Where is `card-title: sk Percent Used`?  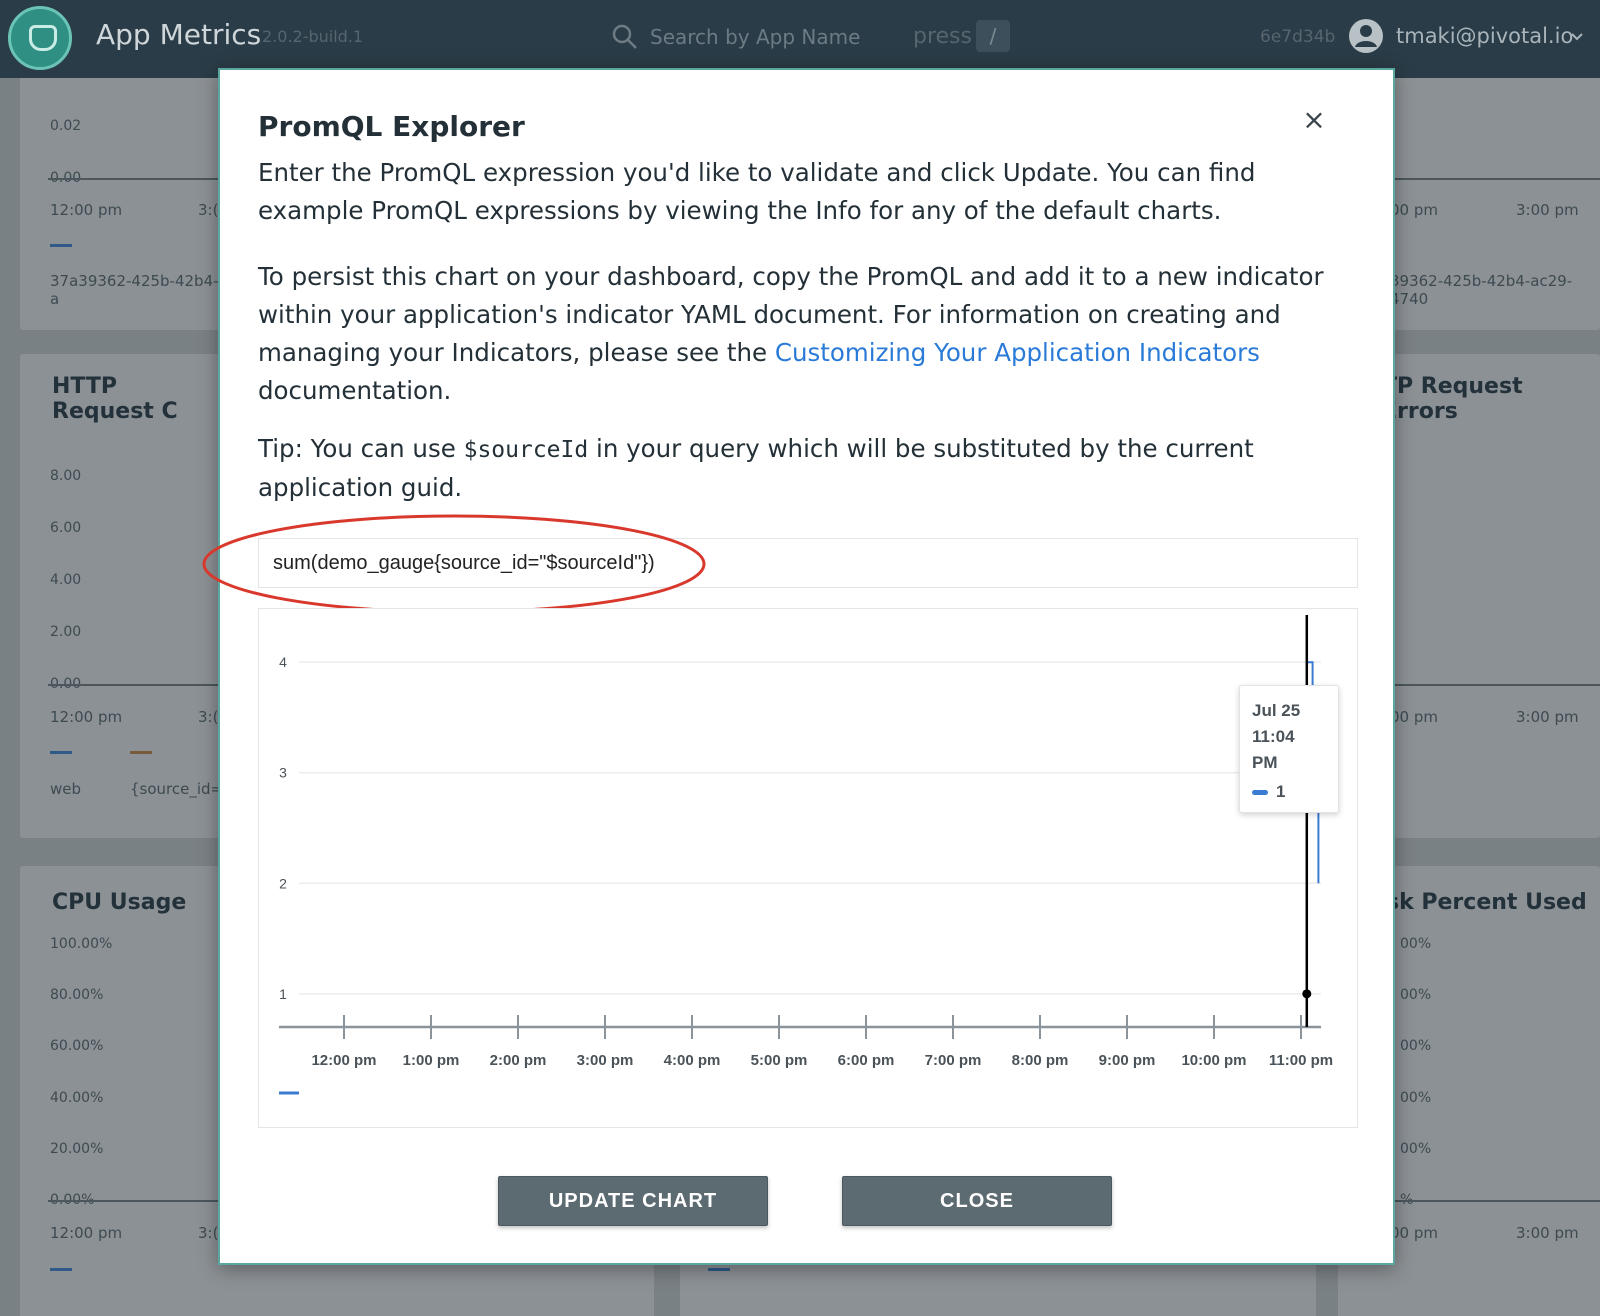 card-title: sk Percent Used is located at coordinates (1486, 902).